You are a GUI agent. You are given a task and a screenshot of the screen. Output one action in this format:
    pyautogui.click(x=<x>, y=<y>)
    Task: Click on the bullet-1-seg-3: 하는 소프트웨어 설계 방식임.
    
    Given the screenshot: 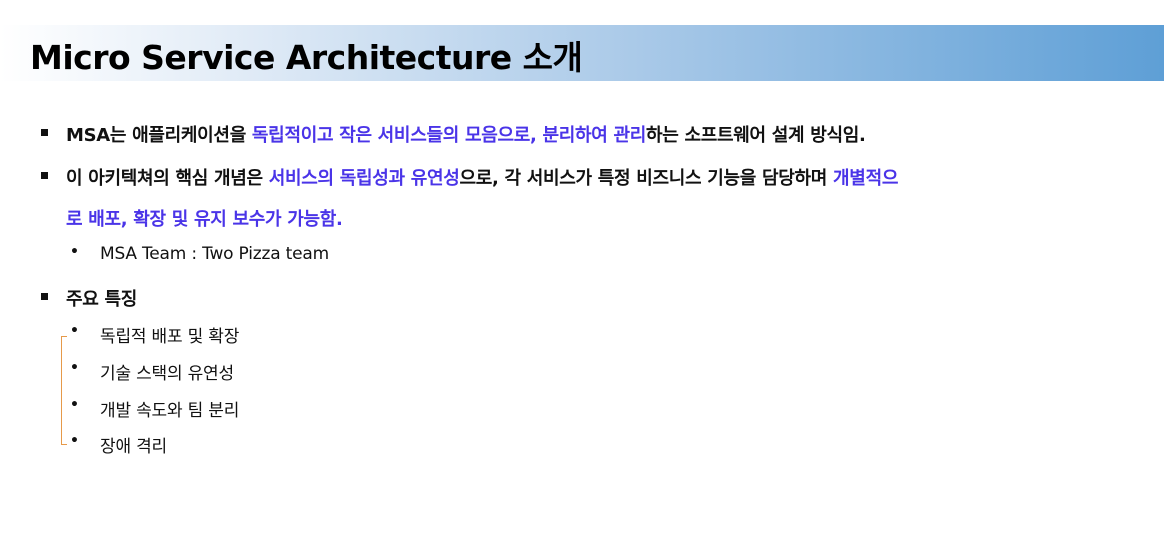 What is the action you would take?
    pyautogui.click(x=756, y=135)
    